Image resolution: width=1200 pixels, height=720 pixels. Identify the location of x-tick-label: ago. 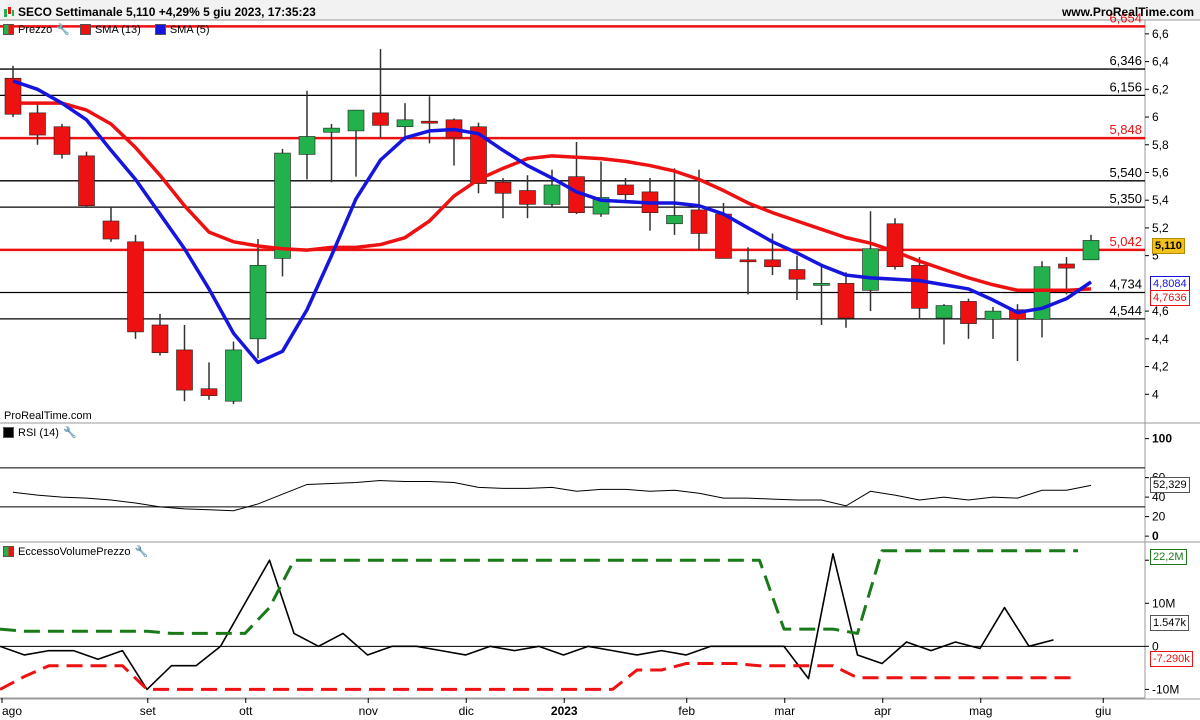
(12, 711).